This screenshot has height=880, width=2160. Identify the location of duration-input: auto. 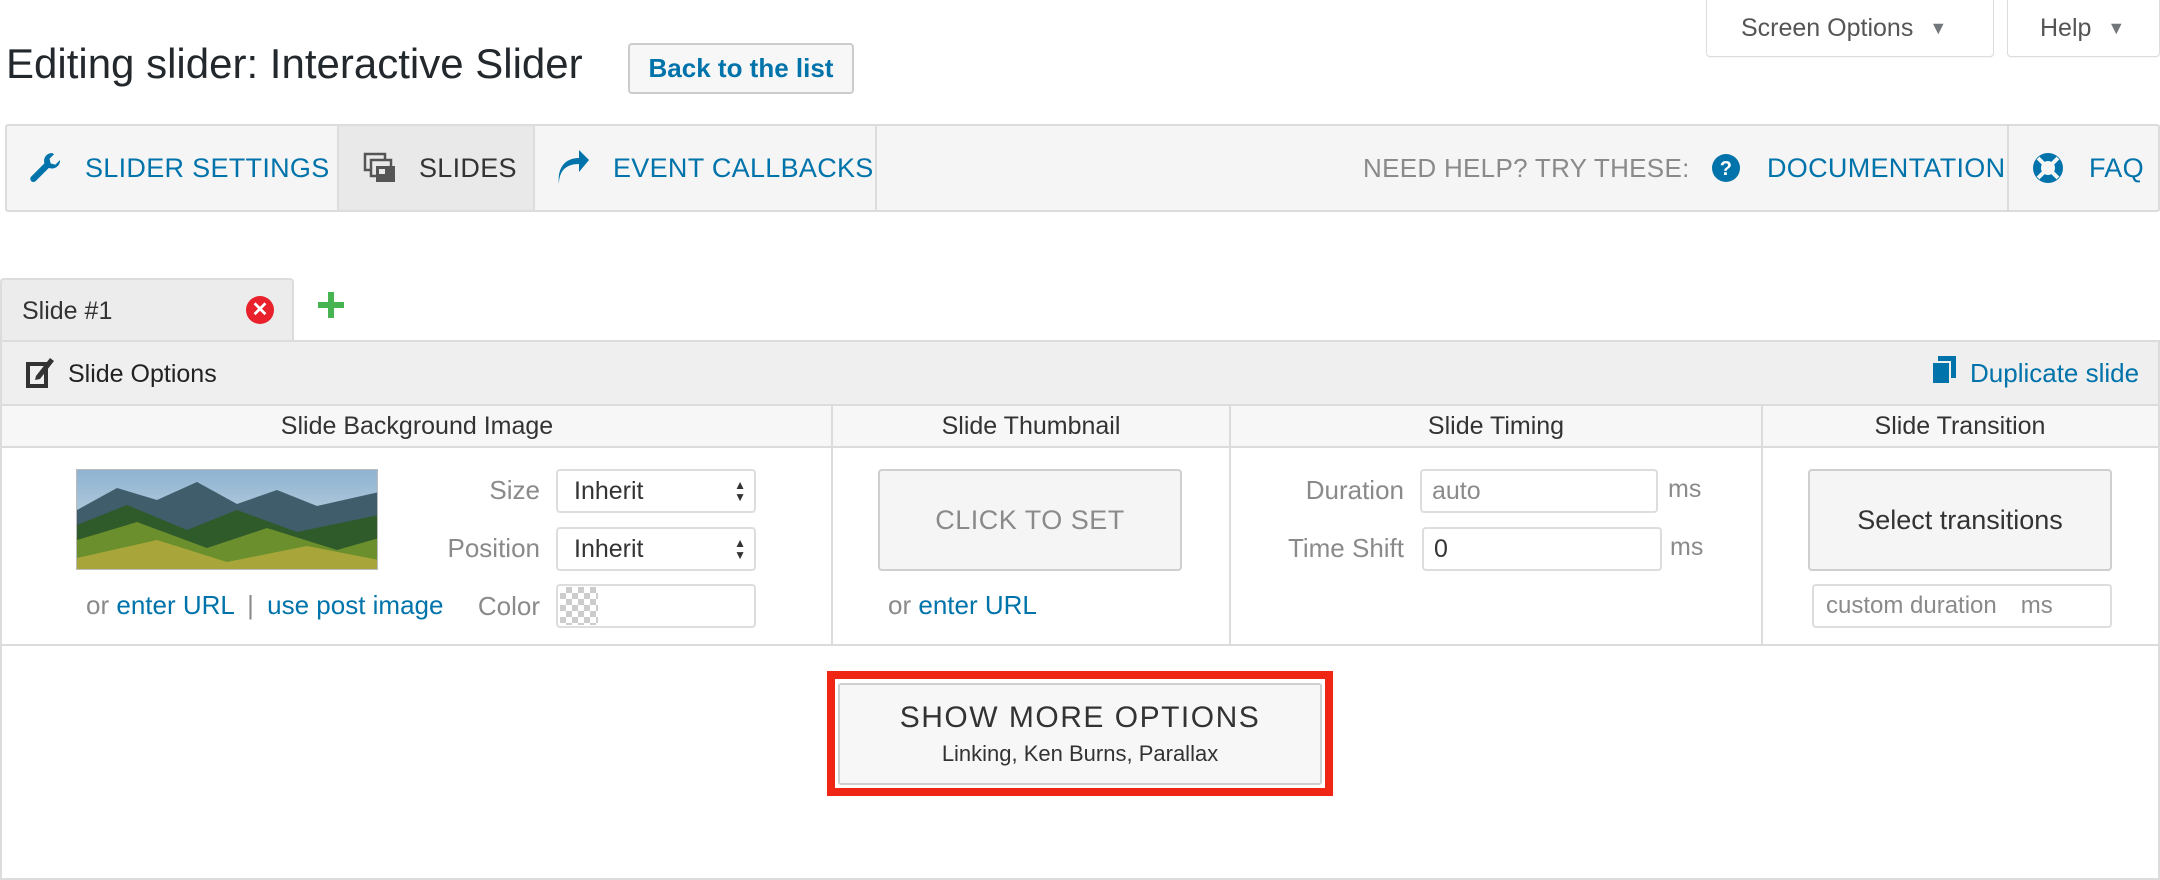
(1539, 491).